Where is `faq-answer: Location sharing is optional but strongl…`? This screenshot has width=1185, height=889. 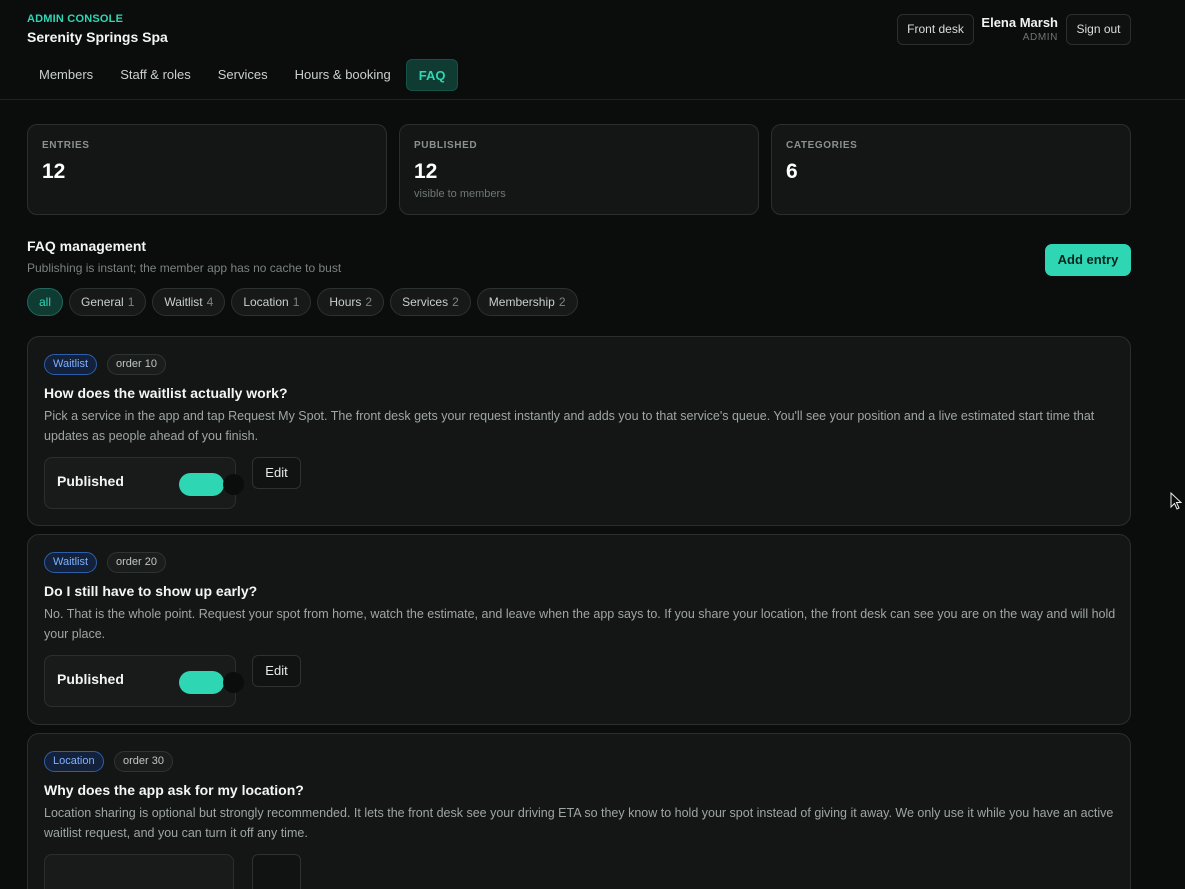
faq-answer: Location sharing is optional but strongl… is located at coordinates (579, 823).